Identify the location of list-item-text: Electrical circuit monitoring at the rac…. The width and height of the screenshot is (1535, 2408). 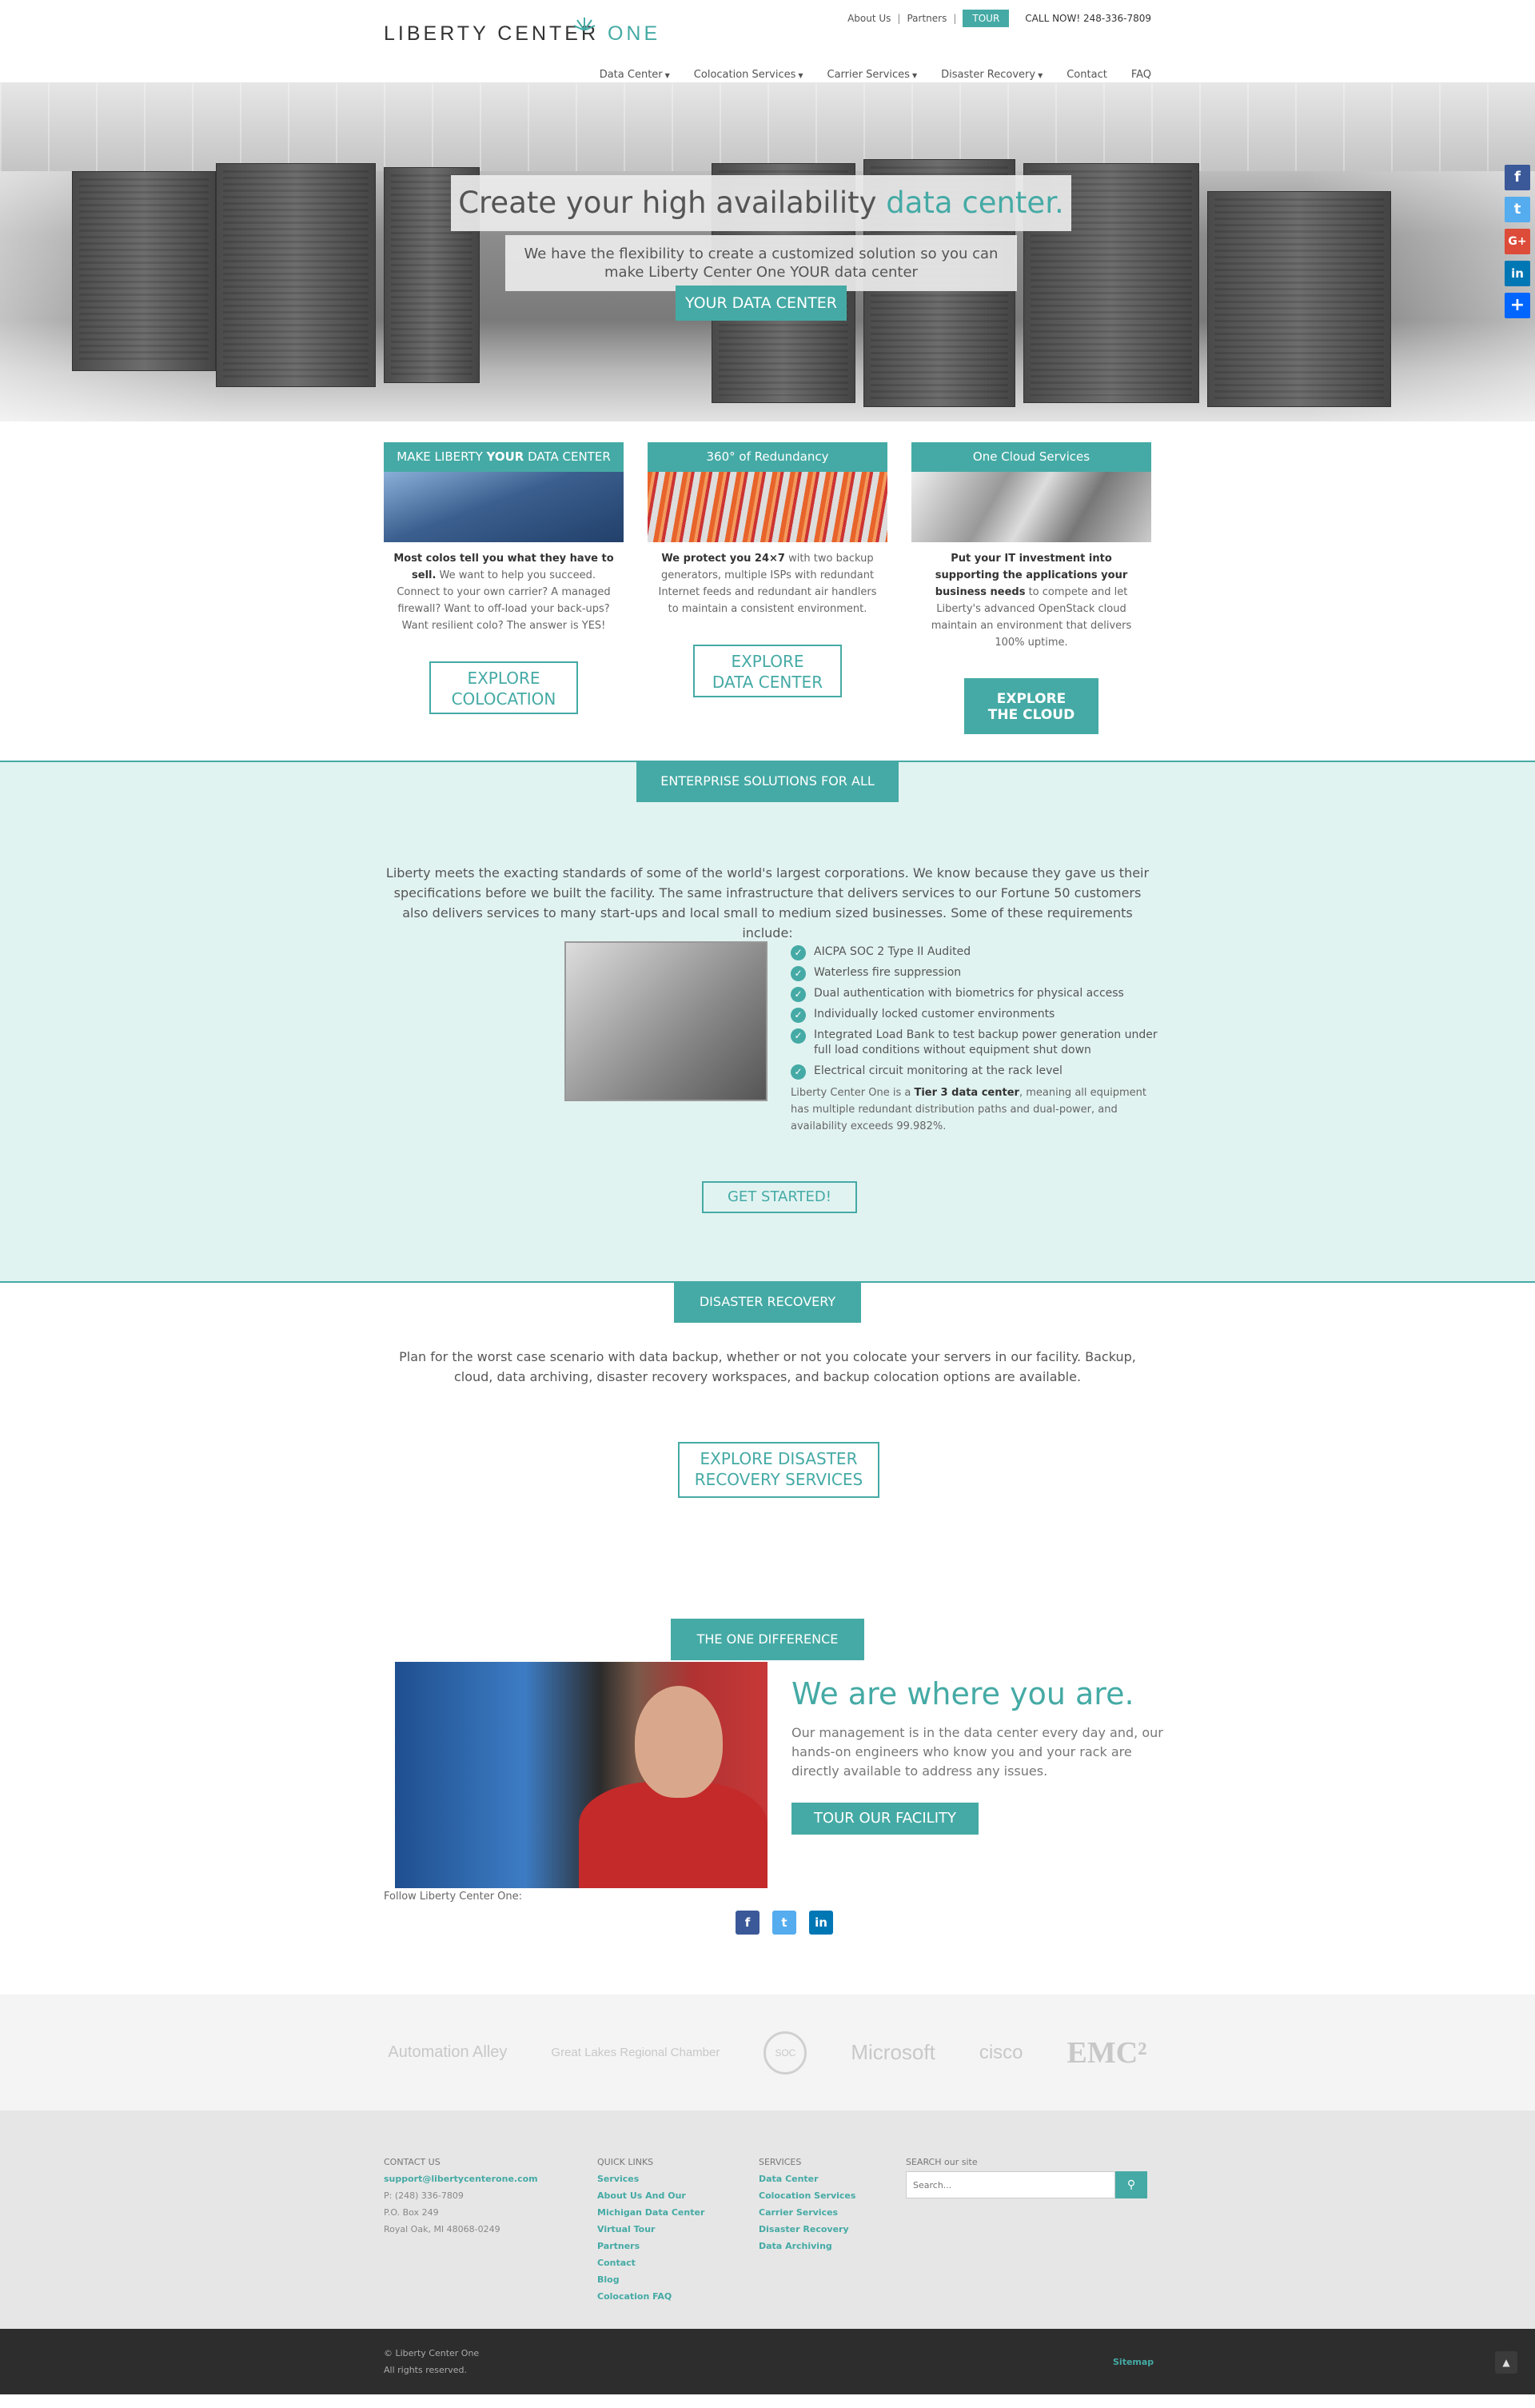
(938, 1070).